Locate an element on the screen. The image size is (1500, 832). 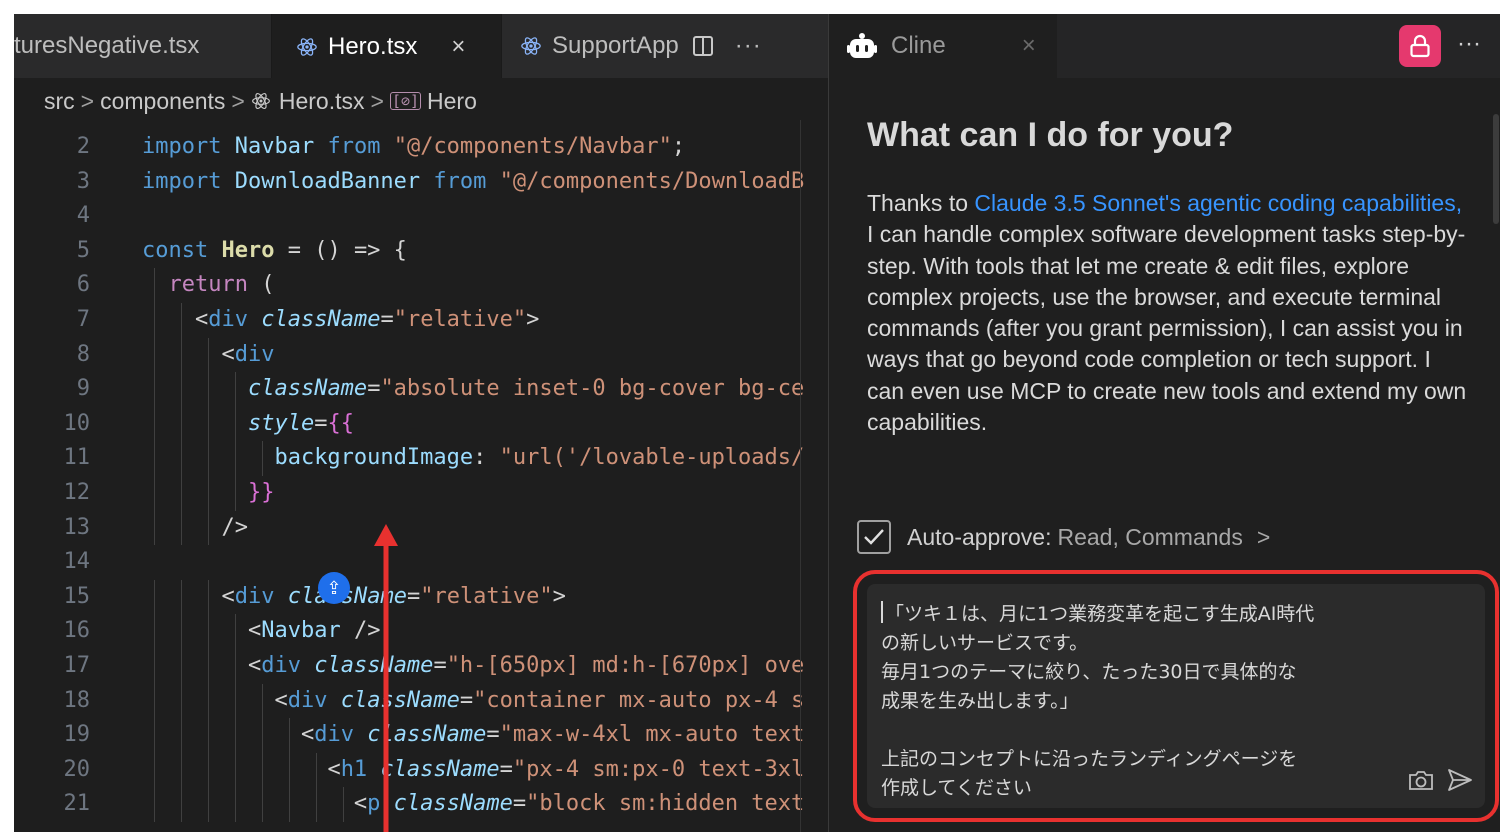
code-text: <h1 className="px-4 sm:px-0 text-3xl is located at coordinates (566, 769).